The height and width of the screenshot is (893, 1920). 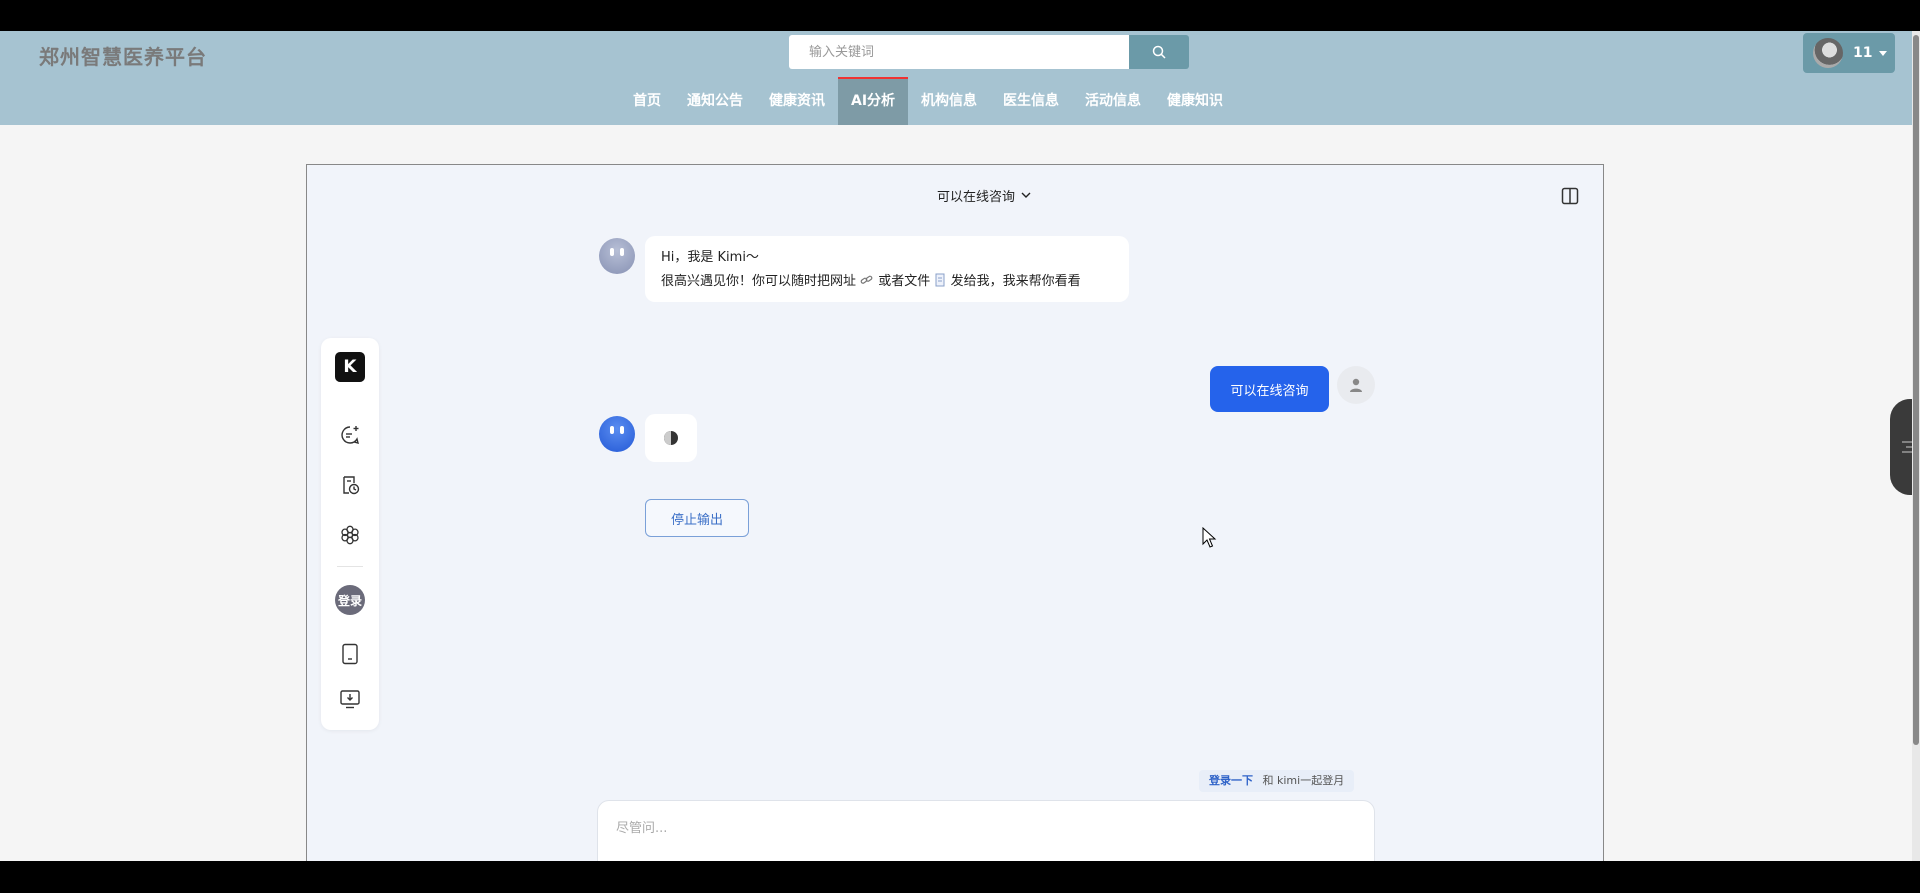 I want to click on user-name: 11, so click(x=1863, y=53).